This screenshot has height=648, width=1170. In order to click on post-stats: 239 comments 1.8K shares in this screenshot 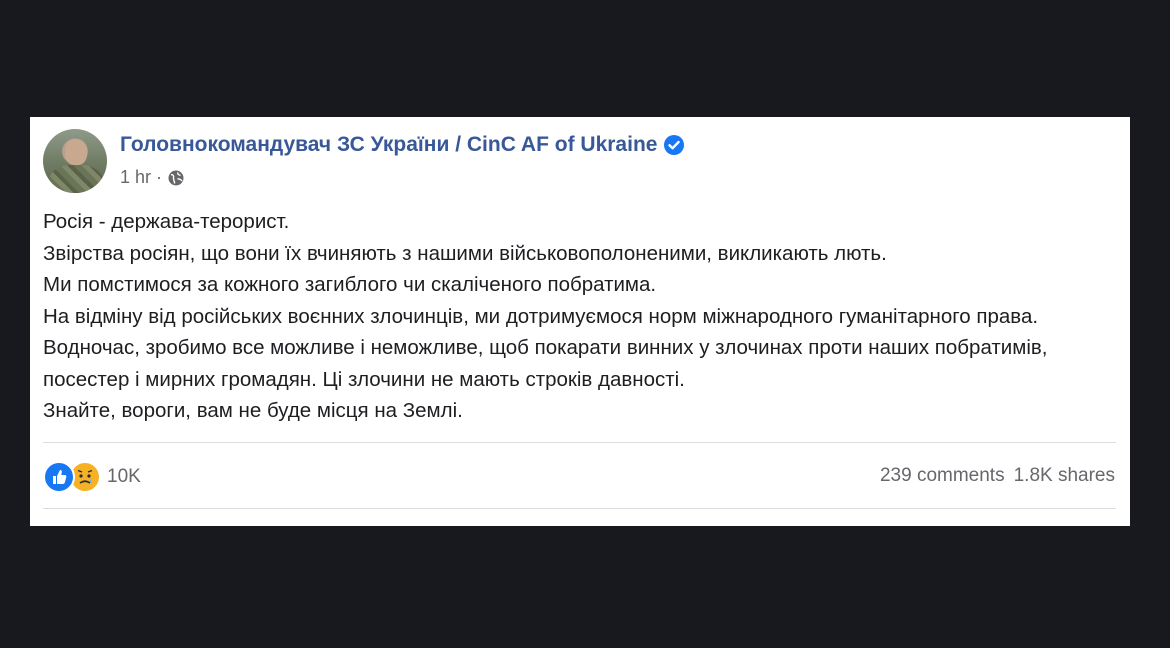, I will do `click(997, 476)`.